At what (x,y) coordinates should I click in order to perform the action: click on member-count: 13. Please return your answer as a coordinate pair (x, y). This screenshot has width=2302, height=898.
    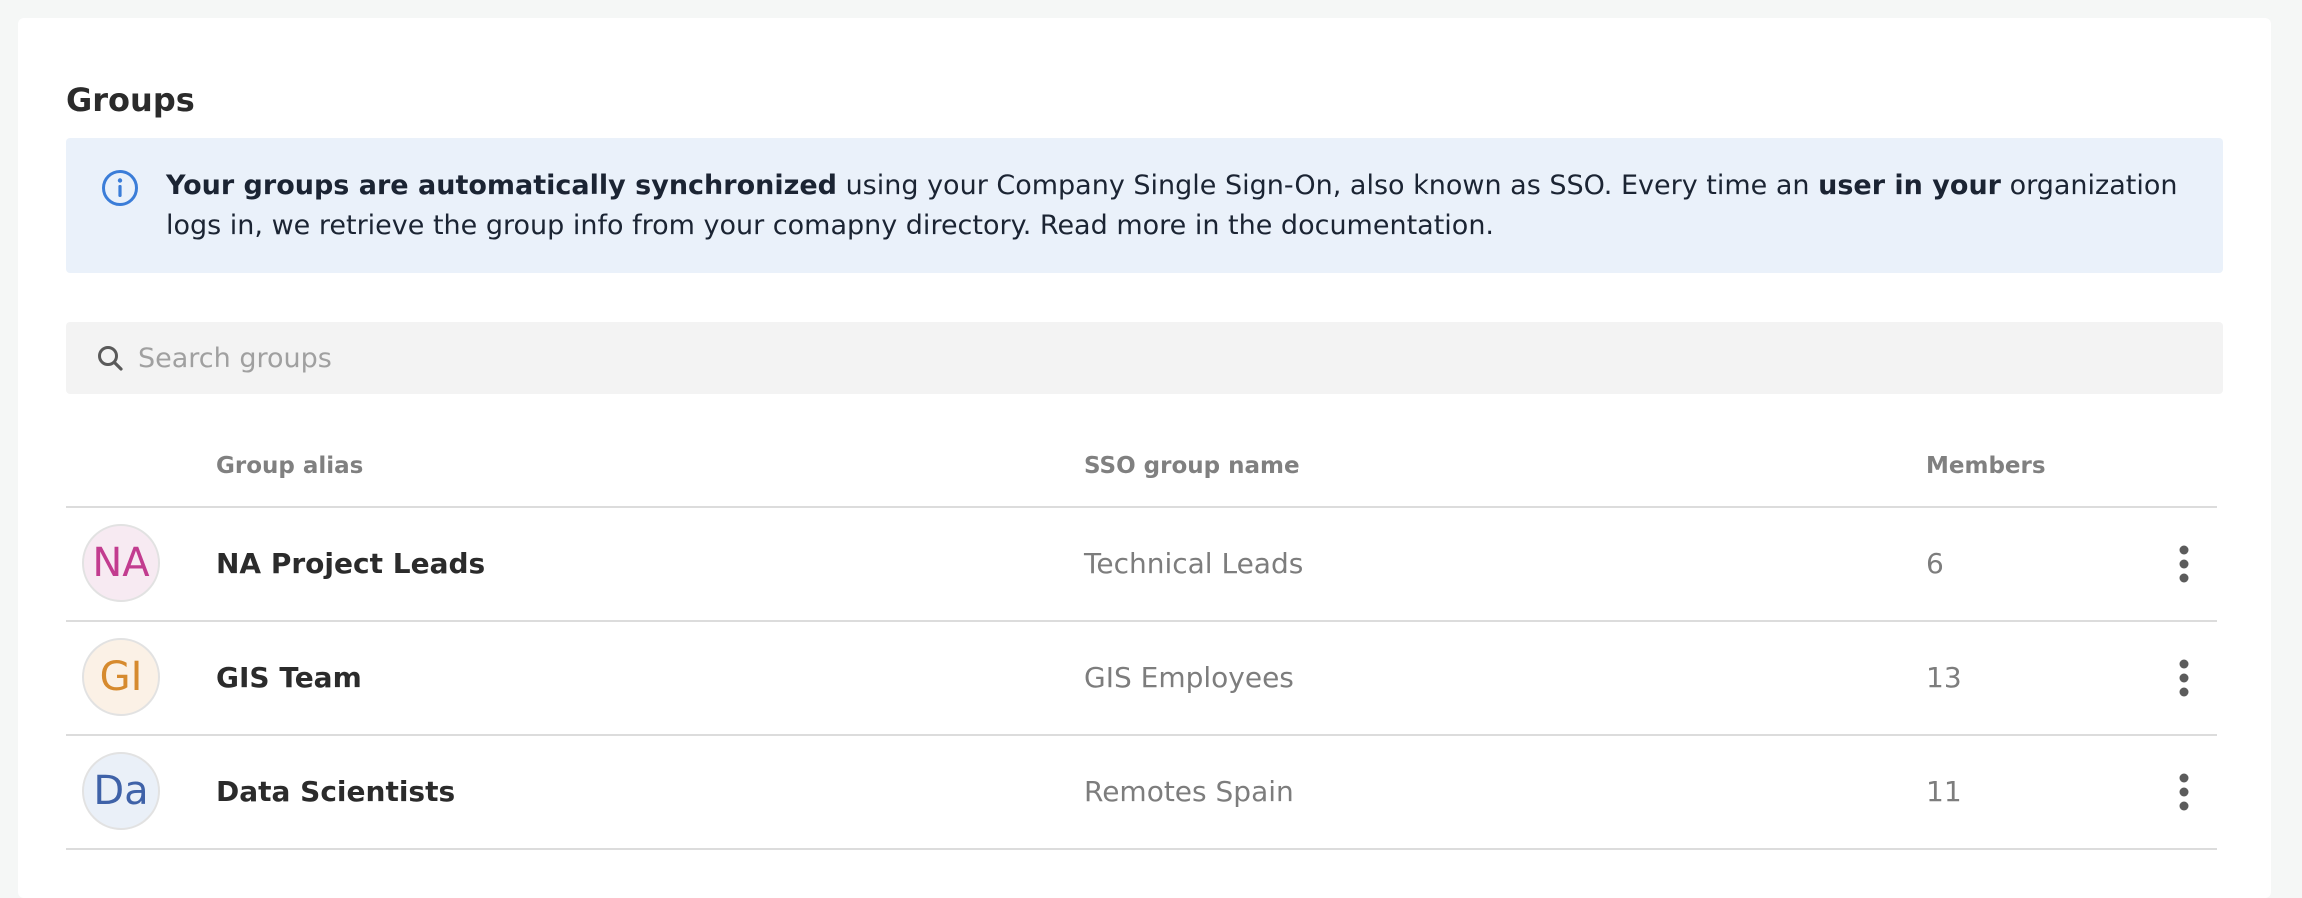
    Looking at the image, I should click on (1944, 677).